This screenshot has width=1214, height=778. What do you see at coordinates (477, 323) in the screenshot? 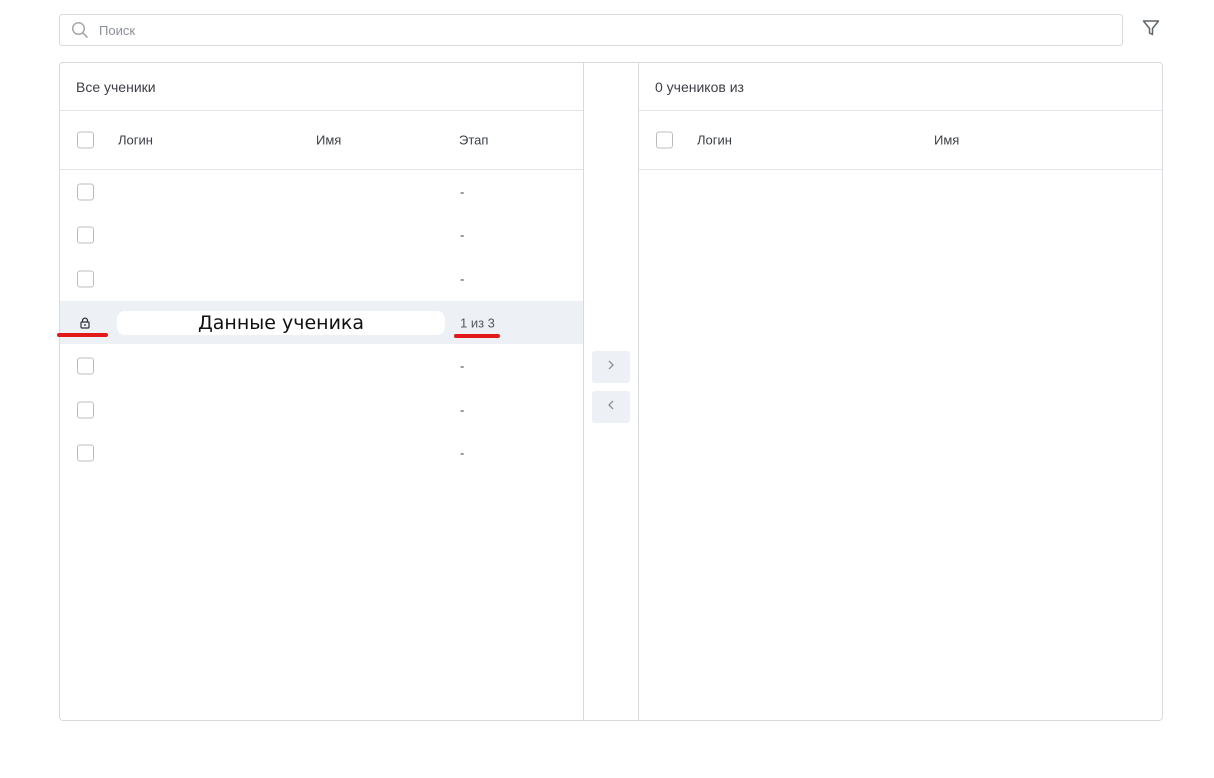
I see `row-stage: 1 из 3` at bounding box center [477, 323].